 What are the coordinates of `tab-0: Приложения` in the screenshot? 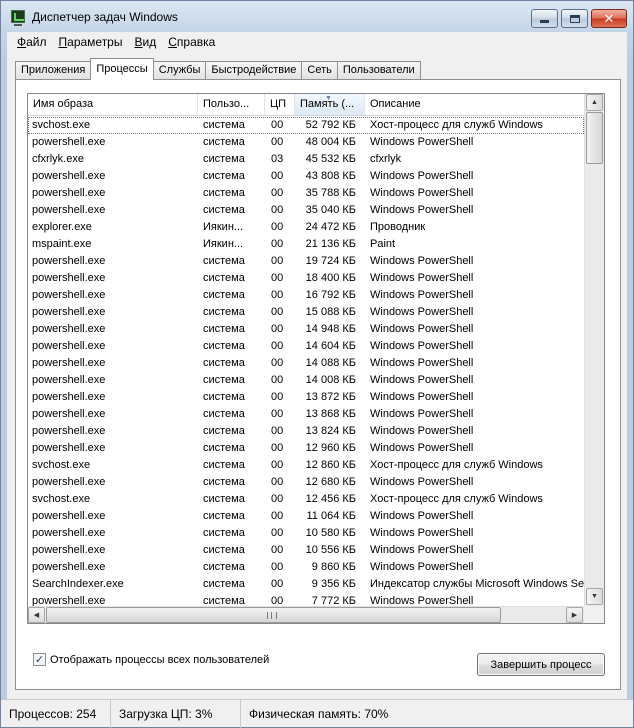 It's located at (53, 70).